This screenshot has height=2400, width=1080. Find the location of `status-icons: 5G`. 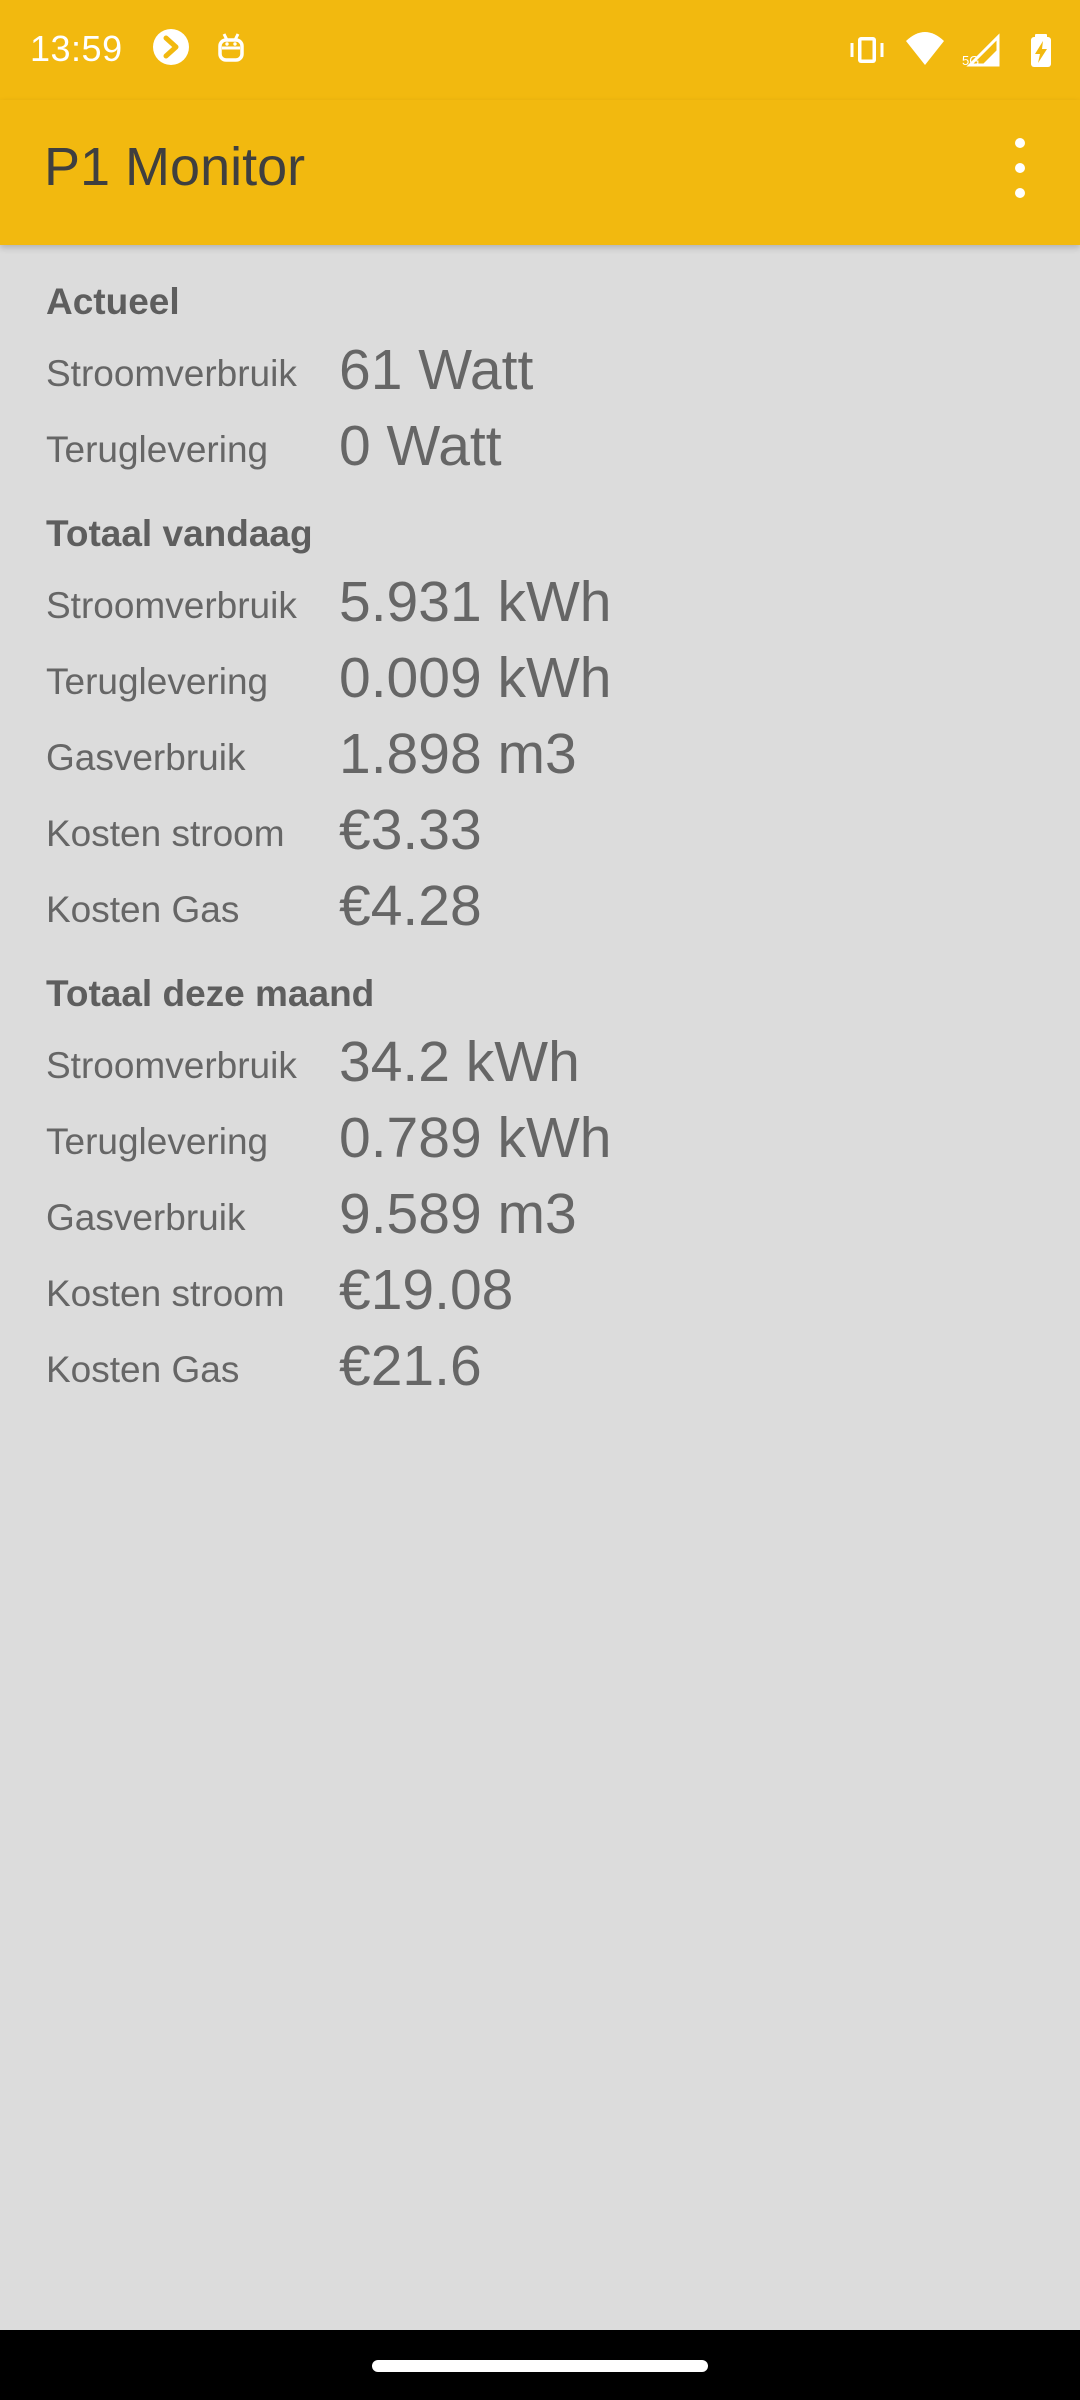

status-icons: 5G is located at coordinates (954, 50).